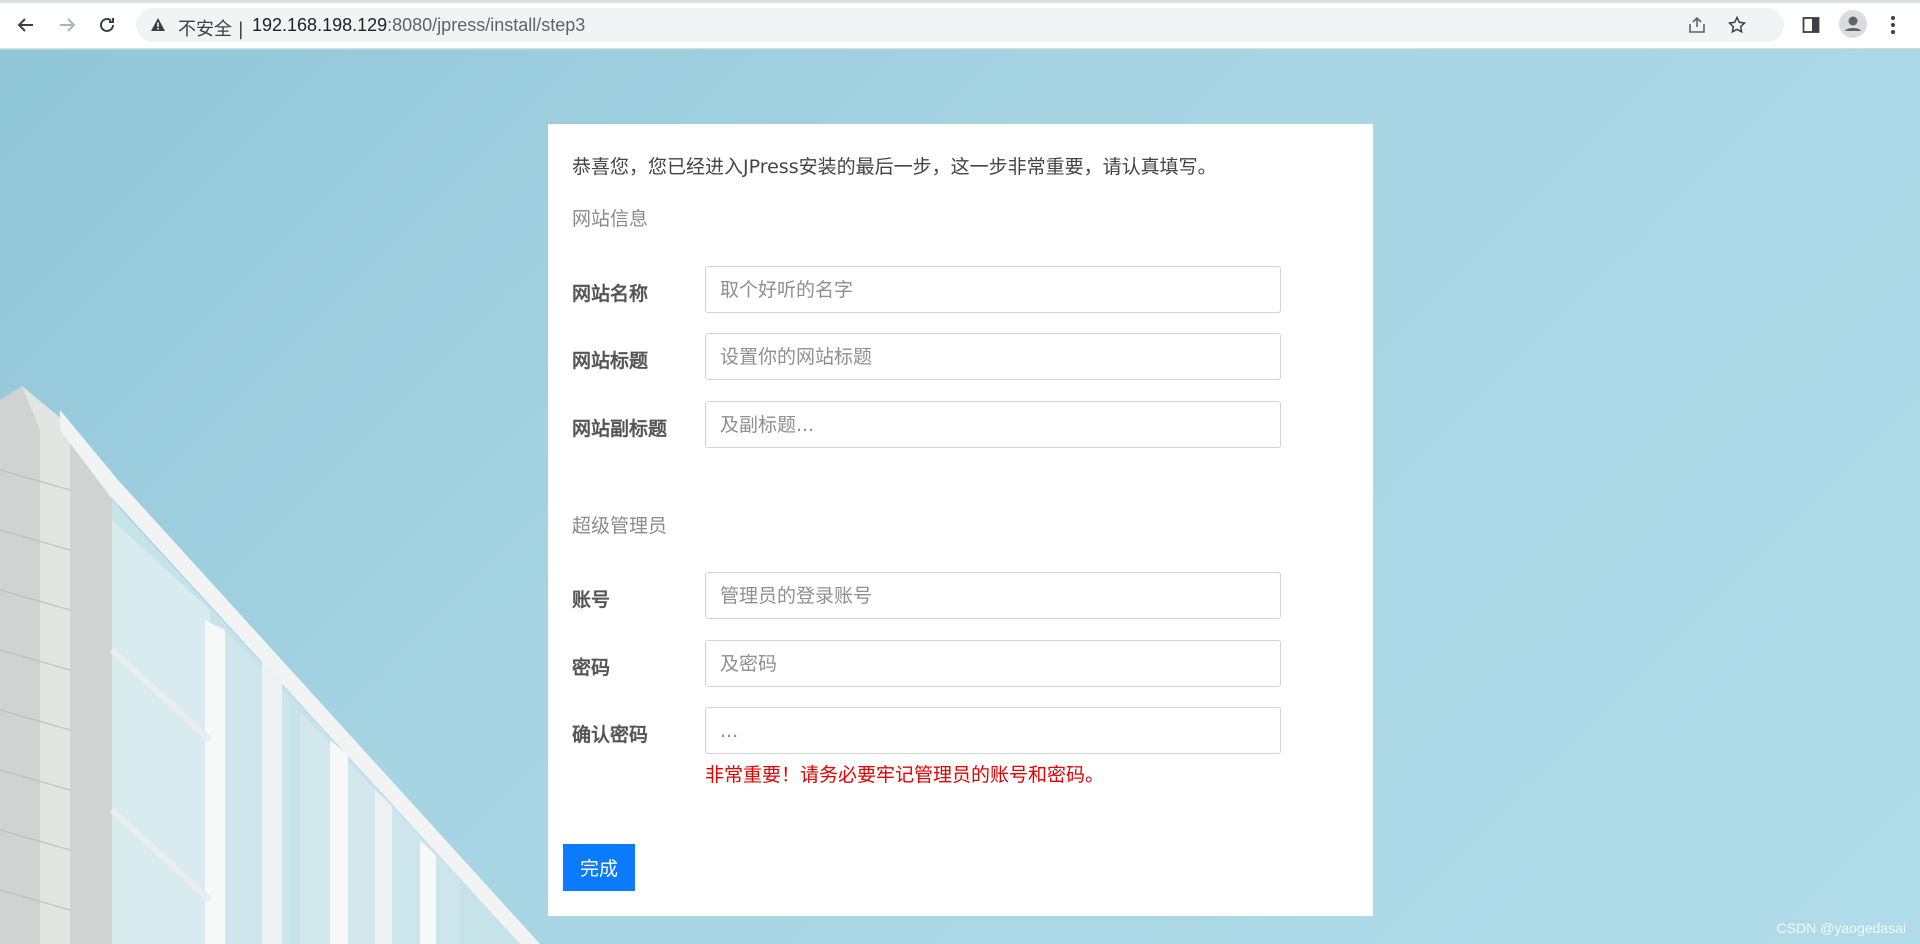 The width and height of the screenshot is (1920, 944). What do you see at coordinates (320, 25) in the screenshot?
I see `url-host: 192.168.198.129` at bounding box center [320, 25].